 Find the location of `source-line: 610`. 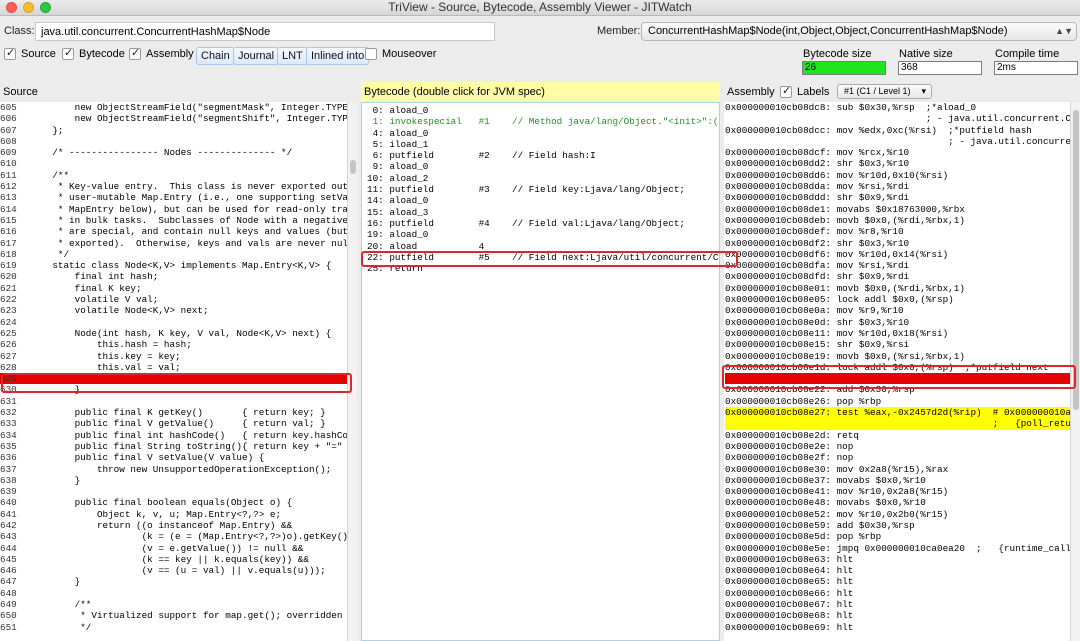

source-line: 610 is located at coordinates (173, 163).